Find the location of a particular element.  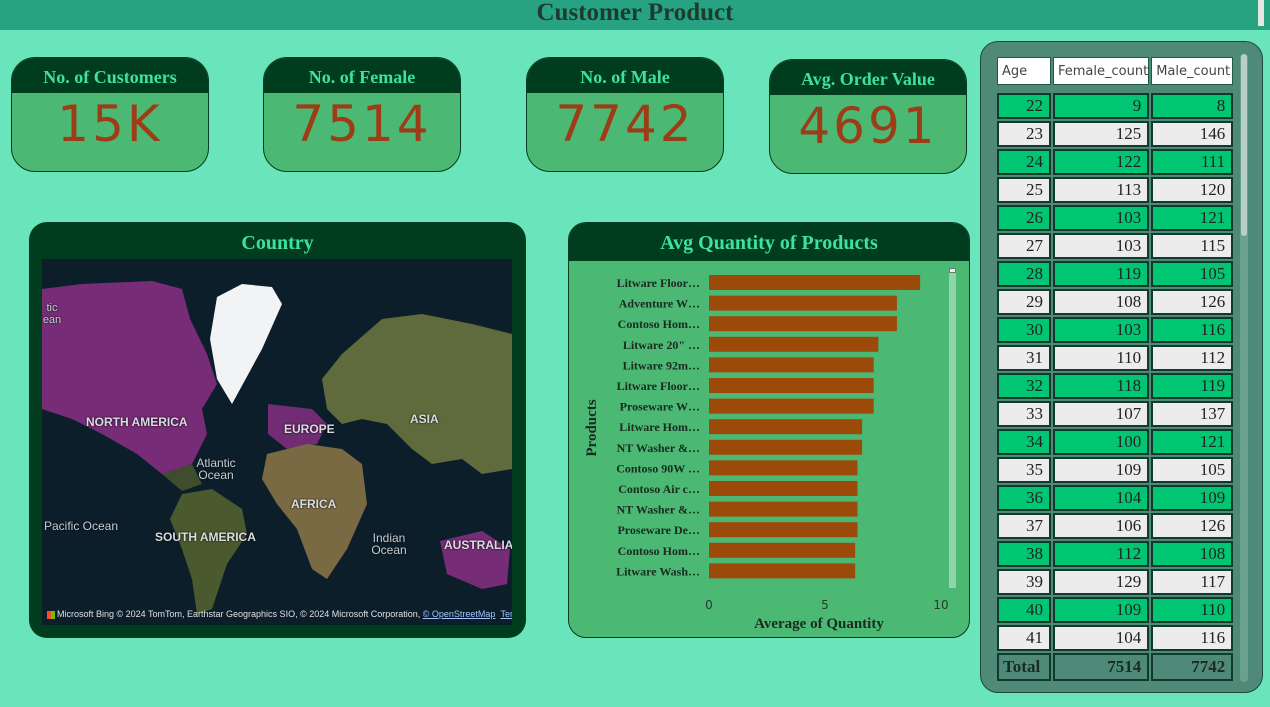

age-cell: 22 is located at coordinates (1024, 106).